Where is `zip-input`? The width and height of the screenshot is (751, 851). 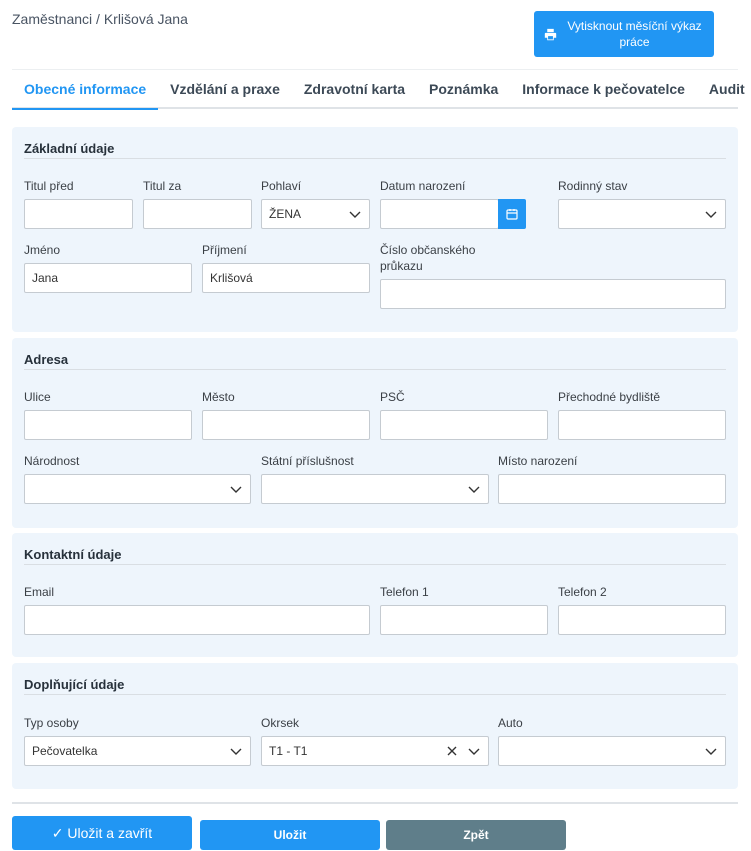
zip-input is located at coordinates (464, 425).